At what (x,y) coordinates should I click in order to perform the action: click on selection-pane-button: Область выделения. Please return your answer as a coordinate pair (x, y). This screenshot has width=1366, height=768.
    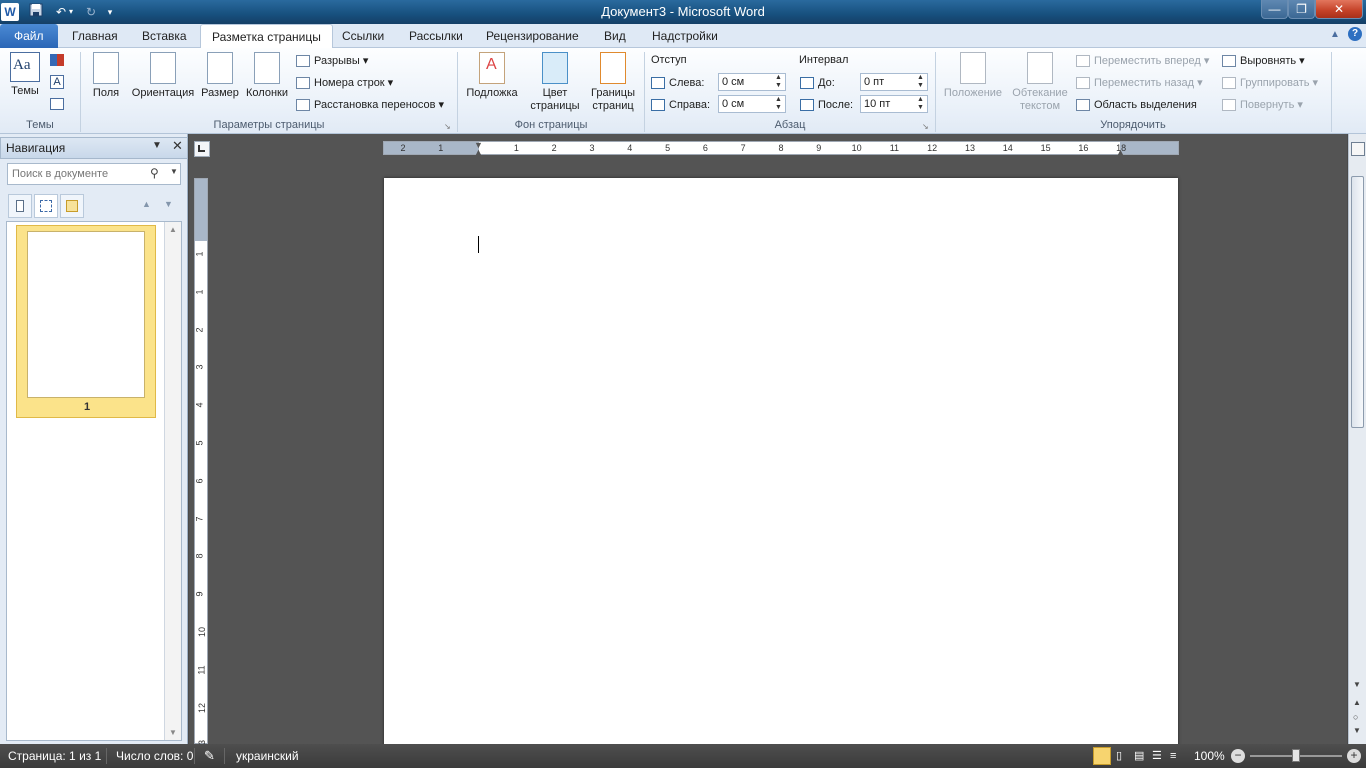
    Looking at the image, I should click on (1136, 105).